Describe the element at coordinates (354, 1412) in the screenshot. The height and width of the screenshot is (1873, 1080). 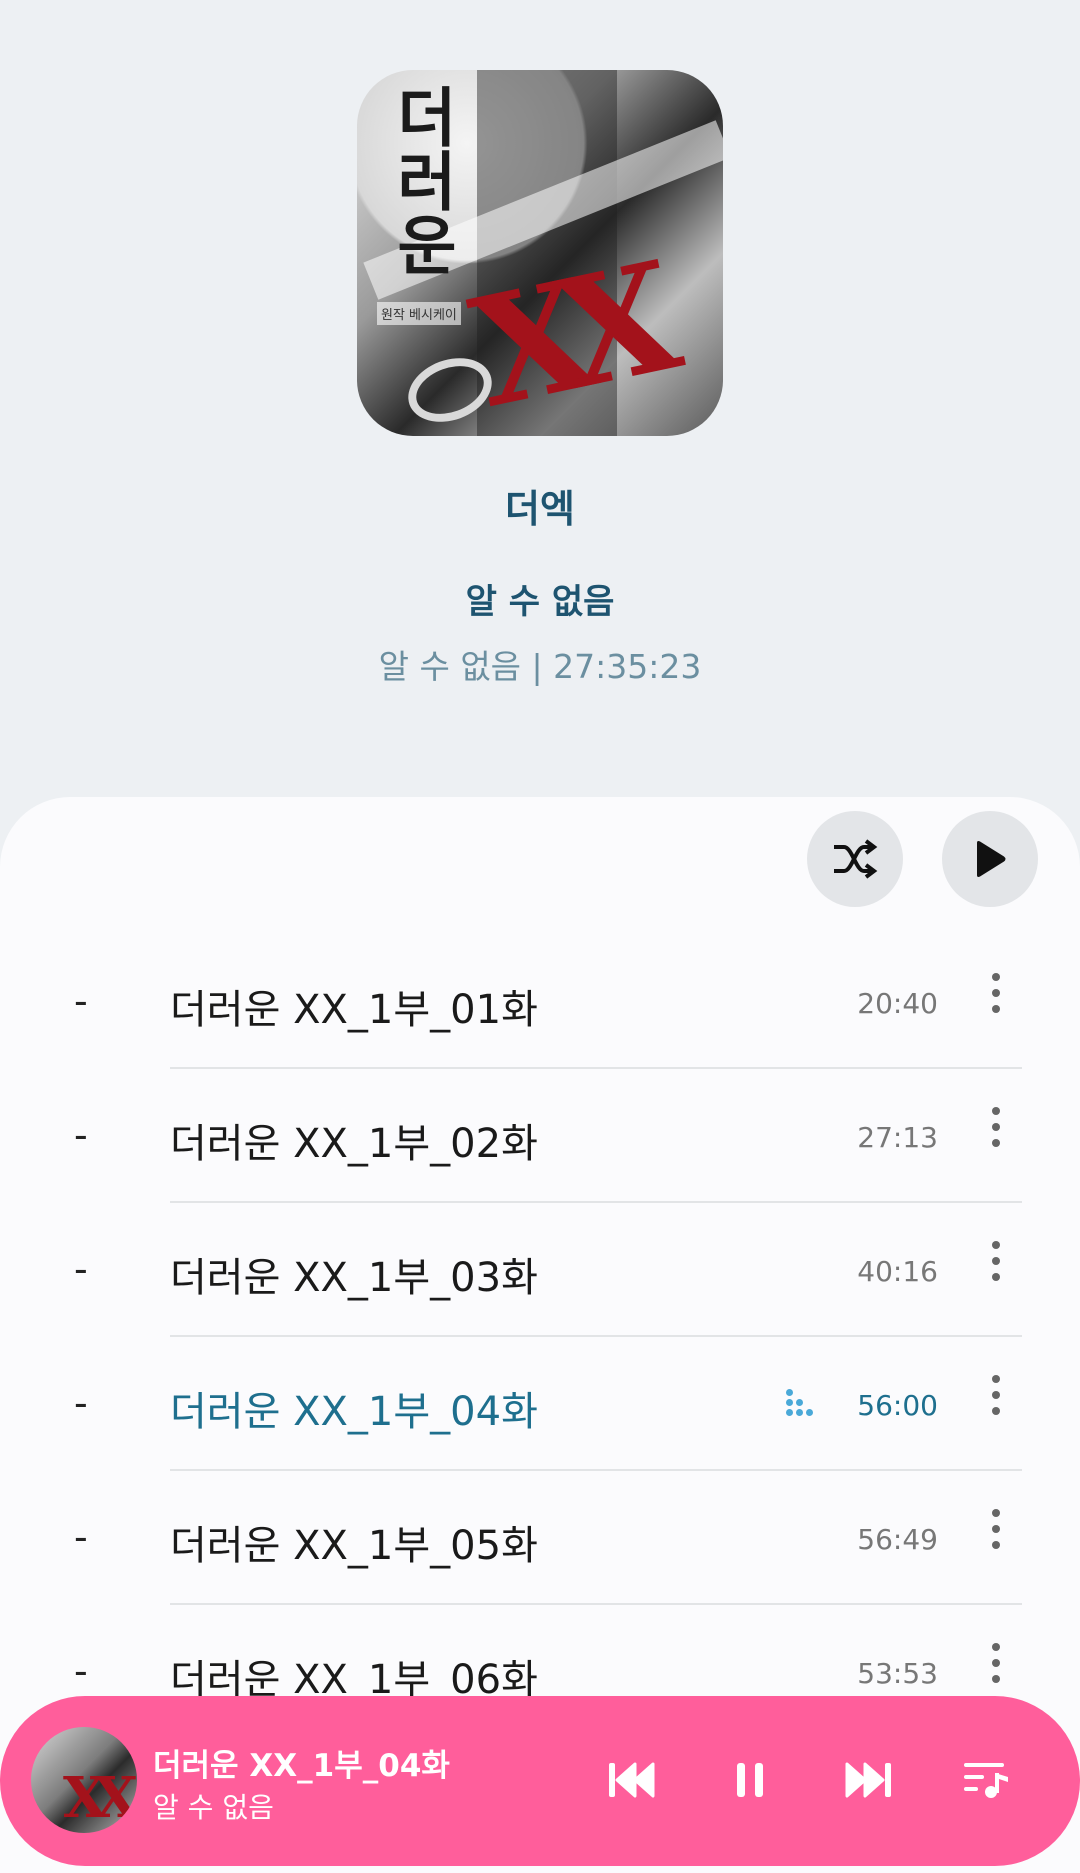
I see `track-title: 더러운 XX_1부_04화` at that location.